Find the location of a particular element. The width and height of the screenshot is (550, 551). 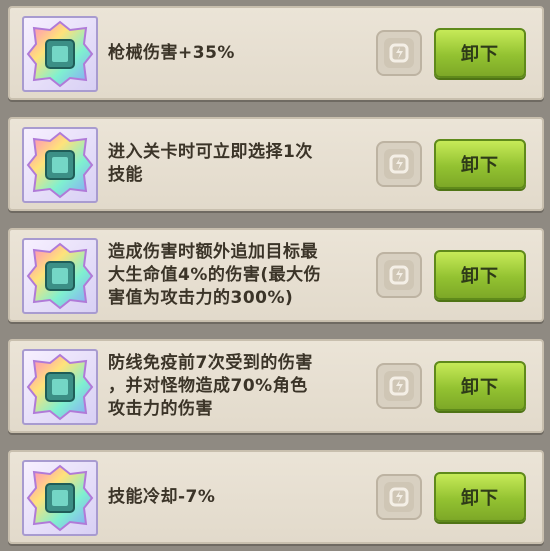

skill-description: 枪械伤害+35% is located at coordinates (171, 52).